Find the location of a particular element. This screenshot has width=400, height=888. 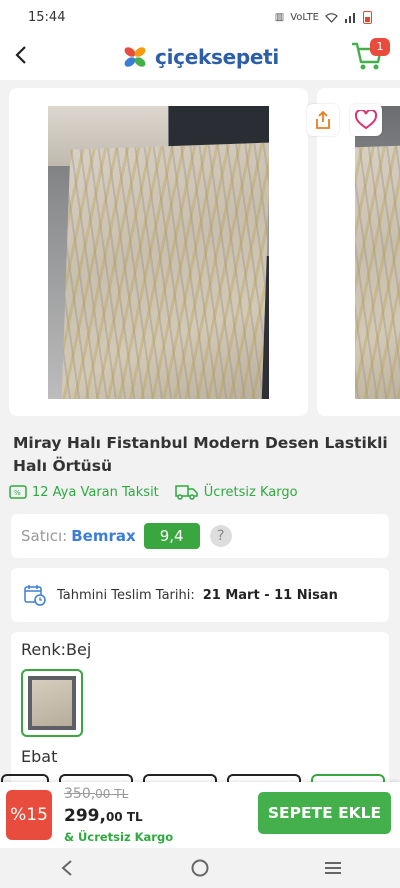

seller-box: Satıcı: Bemrax 9,4 ? is located at coordinates (200, 536).